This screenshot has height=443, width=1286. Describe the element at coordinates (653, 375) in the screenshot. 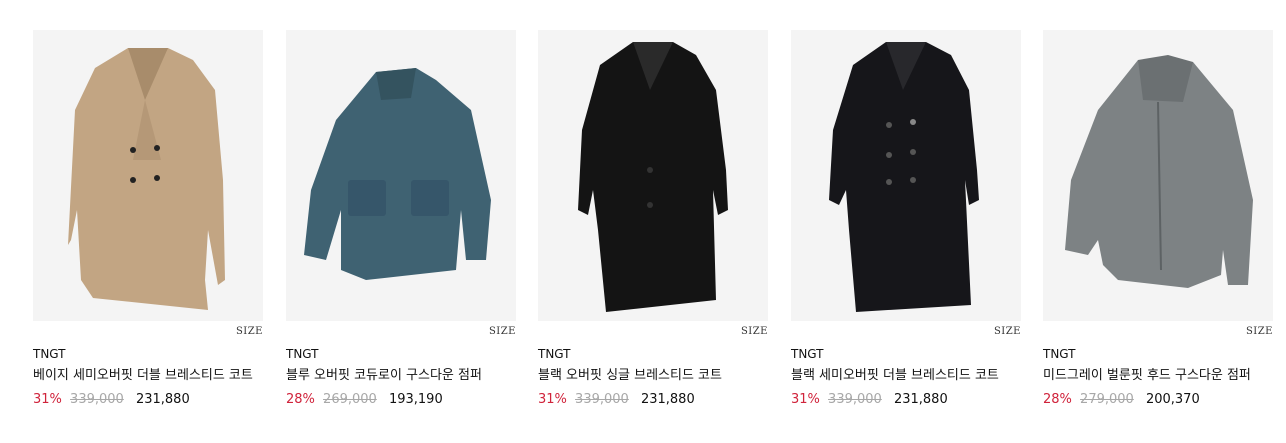

I see `product-name: 블랙 오버핏 싱글 브레스티드 코트` at that location.